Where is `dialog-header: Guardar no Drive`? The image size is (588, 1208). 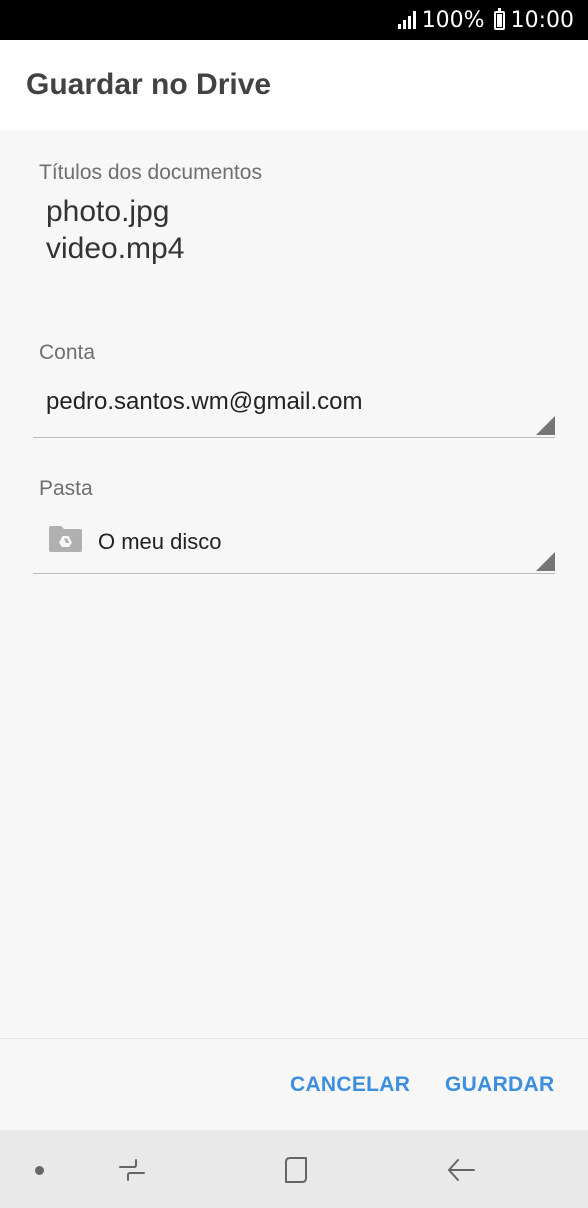 dialog-header: Guardar no Drive is located at coordinates (294, 85).